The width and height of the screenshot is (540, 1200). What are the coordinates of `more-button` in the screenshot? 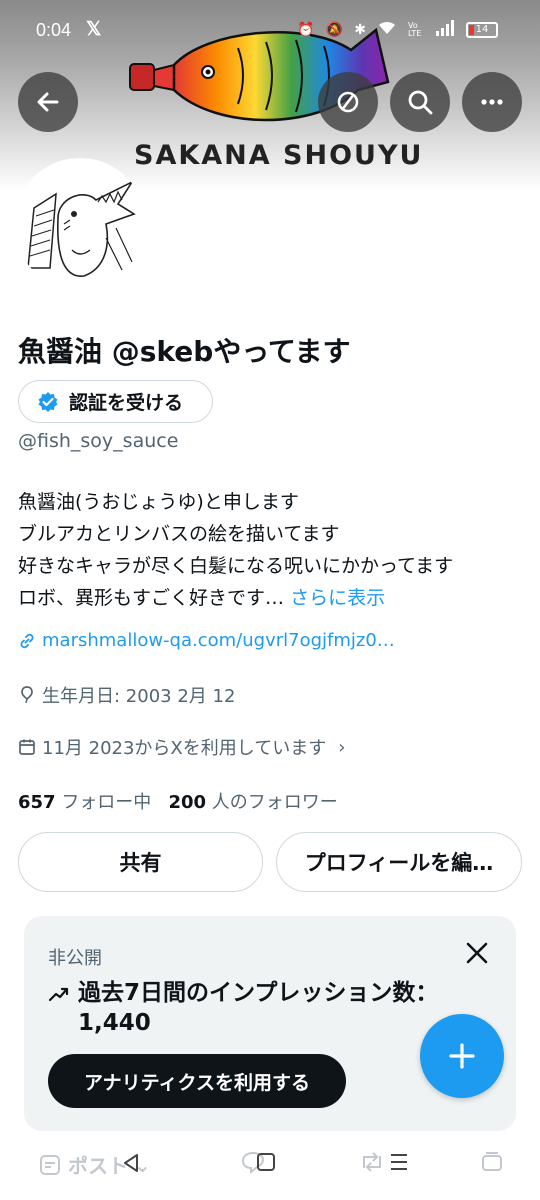 It's located at (492, 102).